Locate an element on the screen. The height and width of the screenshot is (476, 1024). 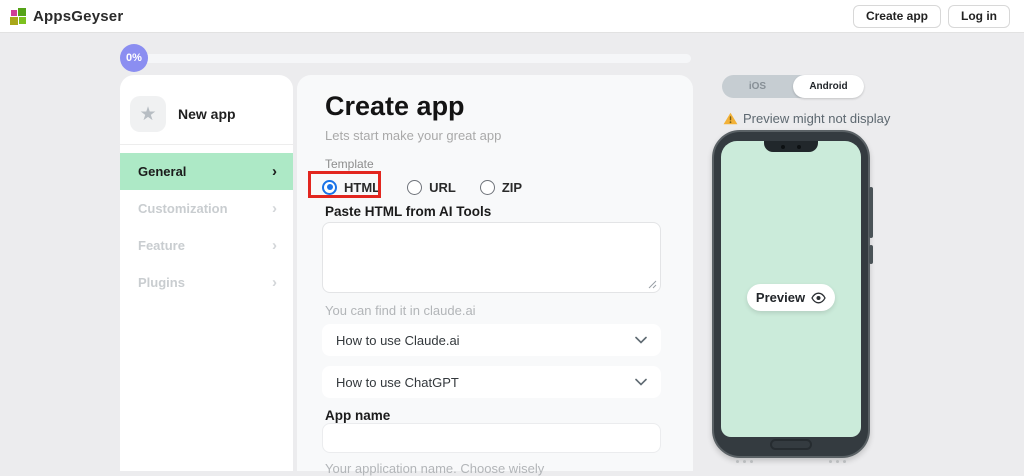
preview-button-label: Preview is located at coordinates (780, 297).